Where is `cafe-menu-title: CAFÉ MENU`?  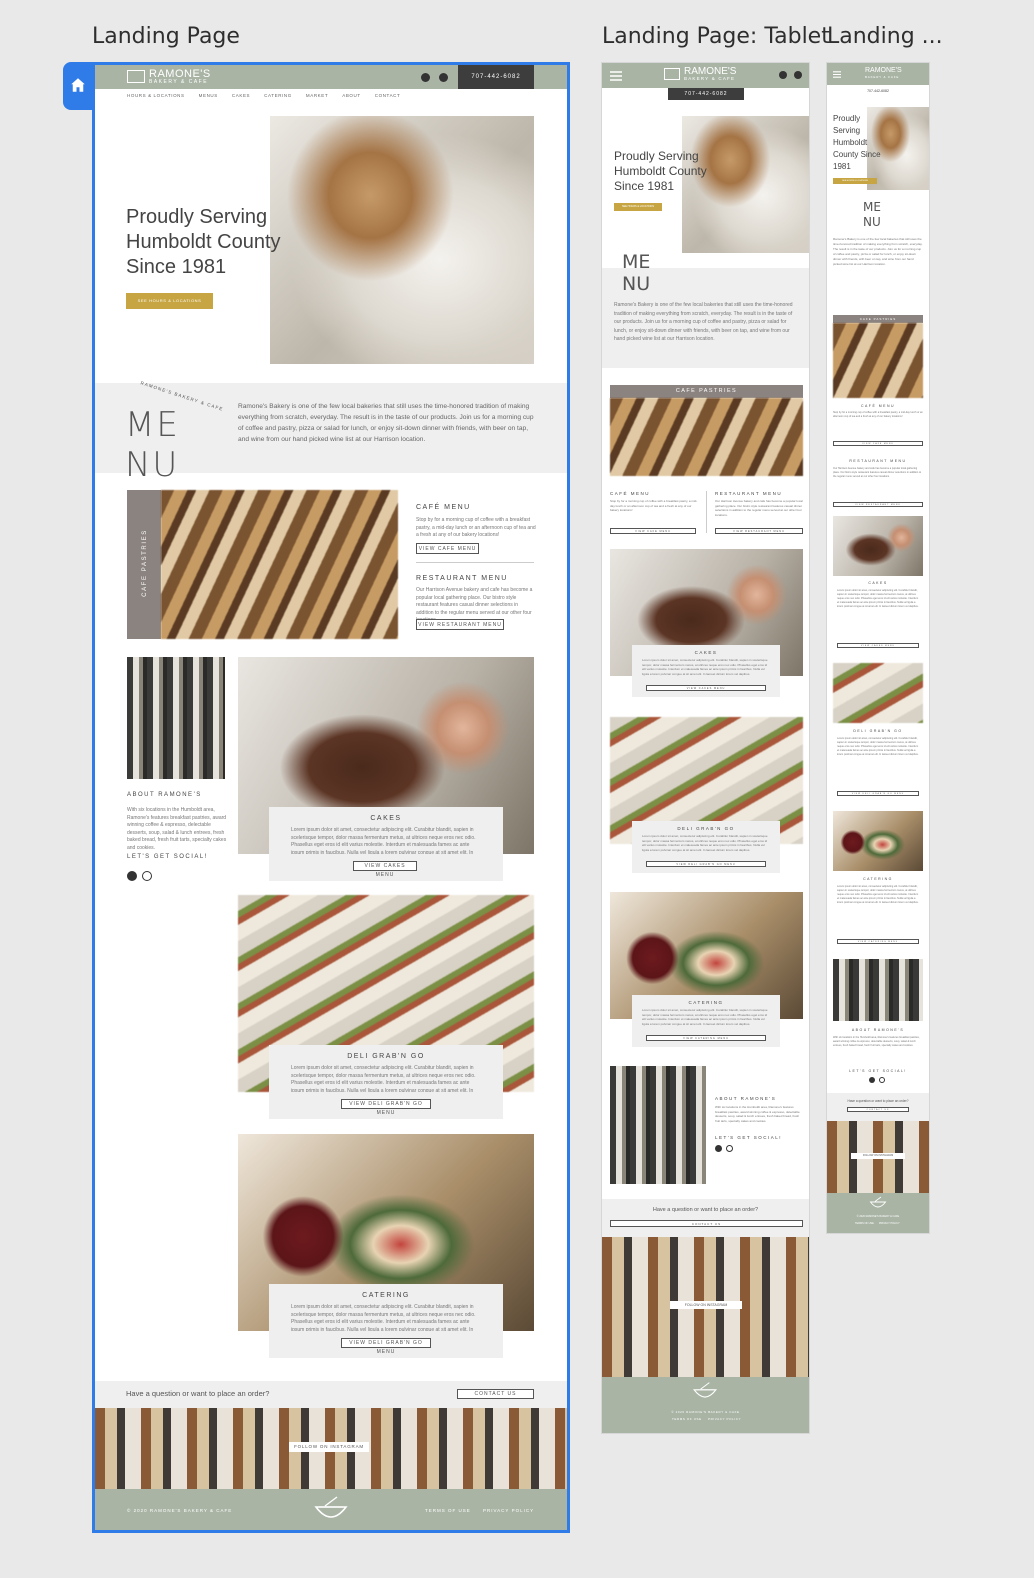 cafe-menu-title: CAFÉ MENU is located at coordinates (443, 507).